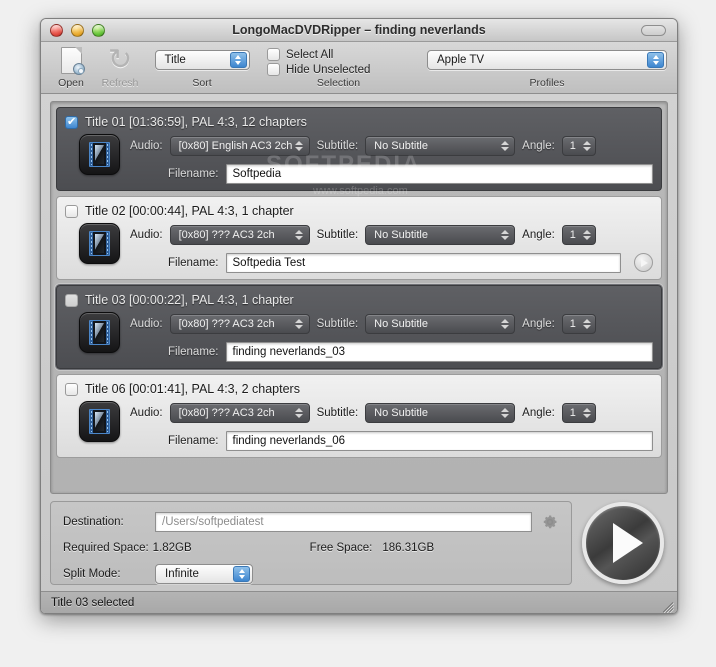 The image size is (716, 667). What do you see at coordinates (550, 522) in the screenshot?
I see `gear-icon` at bounding box center [550, 522].